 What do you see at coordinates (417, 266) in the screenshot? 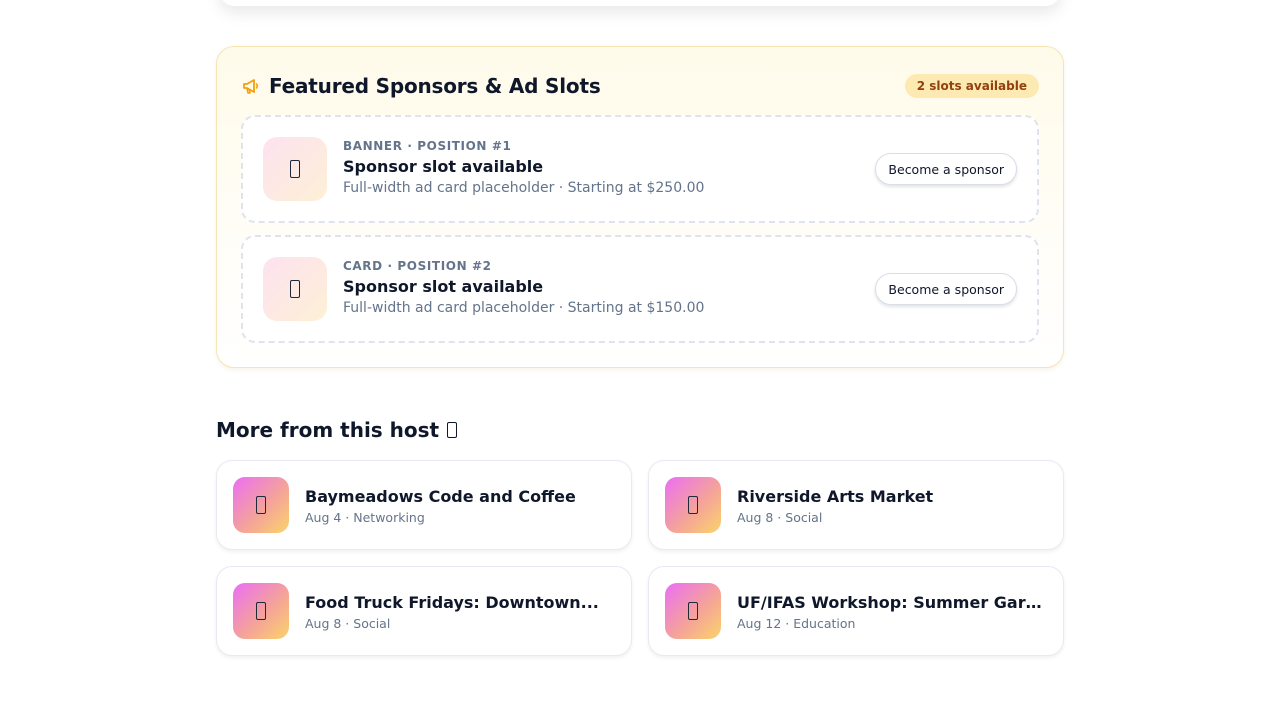
I see `slot-kicker: CARD · POSITION #2` at bounding box center [417, 266].